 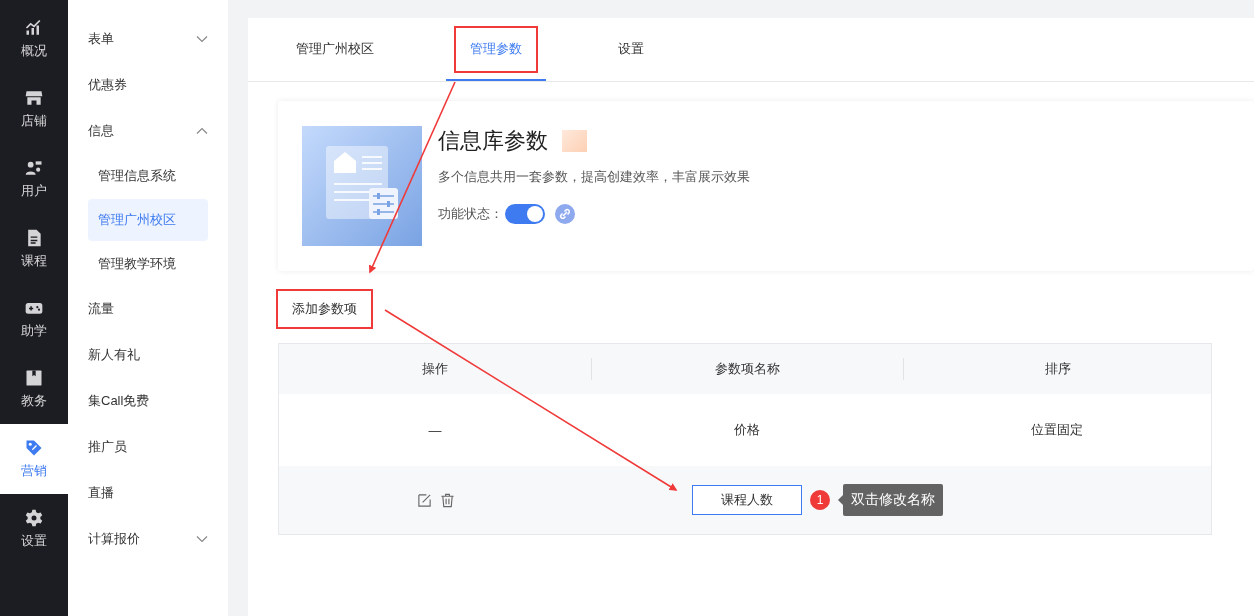 What do you see at coordinates (34, 448) in the screenshot?
I see `tag-icon` at bounding box center [34, 448].